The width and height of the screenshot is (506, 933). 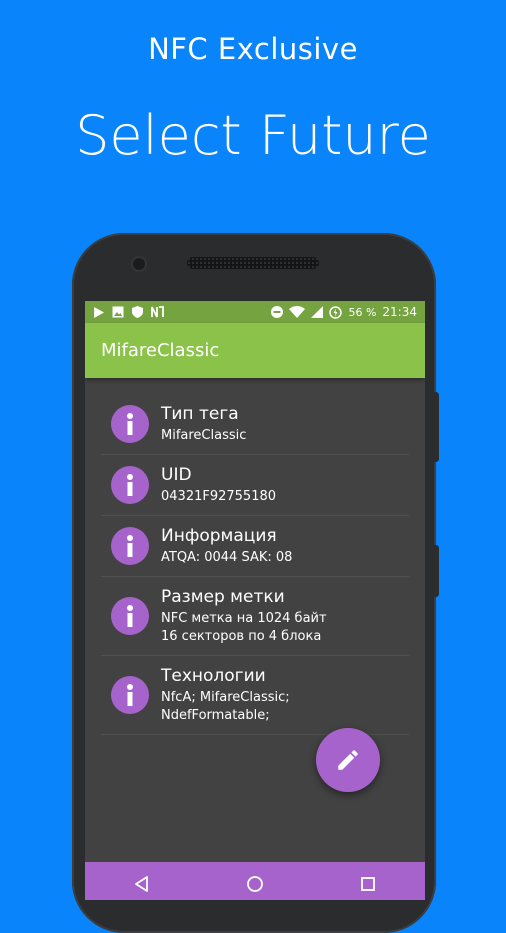 What do you see at coordinates (255, 350) in the screenshot?
I see `app-bar: MifareClassic` at bounding box center [255, 350].